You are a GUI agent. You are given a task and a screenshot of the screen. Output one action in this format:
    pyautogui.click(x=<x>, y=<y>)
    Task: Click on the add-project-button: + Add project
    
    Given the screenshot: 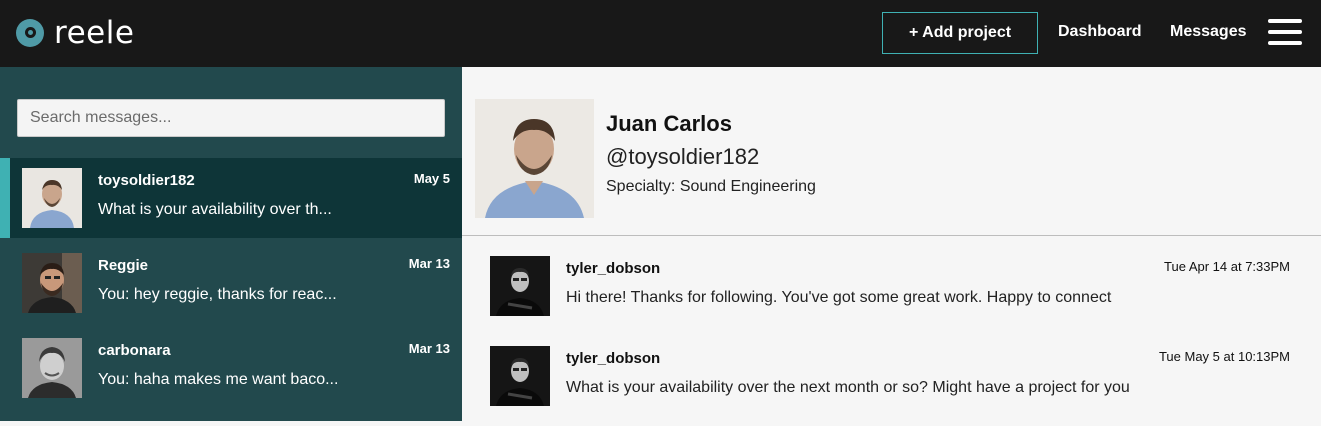 What is the action you would take?
    pyautogui.click(x=960, y=33)
    